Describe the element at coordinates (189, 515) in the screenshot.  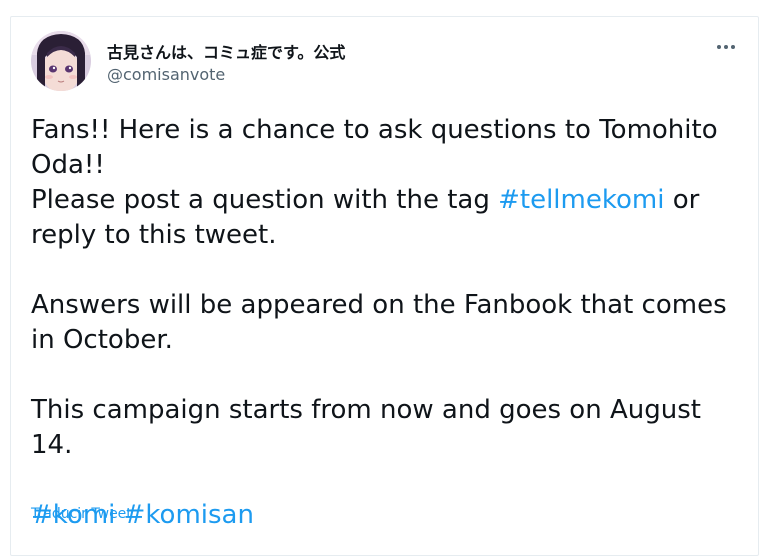
I see `hashtag-komisan-link: #komisan` at that location.